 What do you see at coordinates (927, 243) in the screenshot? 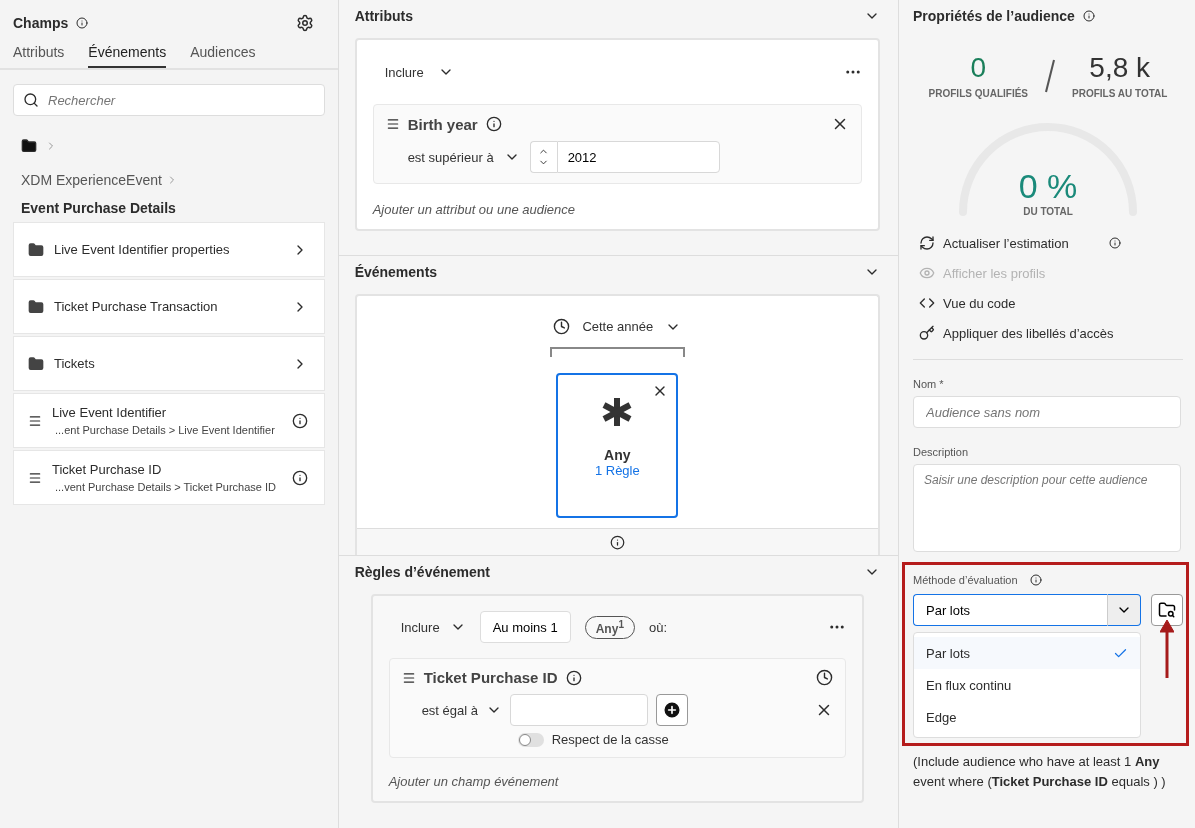
I see `refresh-icon` at bounding box center [927, 243].